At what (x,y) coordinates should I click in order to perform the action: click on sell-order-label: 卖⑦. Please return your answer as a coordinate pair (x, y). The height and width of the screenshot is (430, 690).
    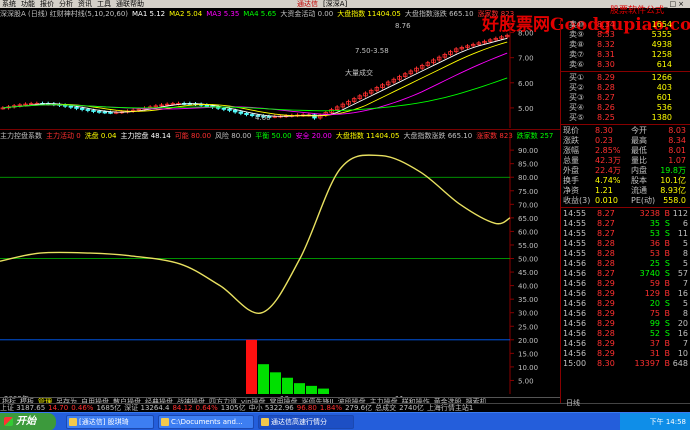
    Looking at the image, I should click on (577, 54).